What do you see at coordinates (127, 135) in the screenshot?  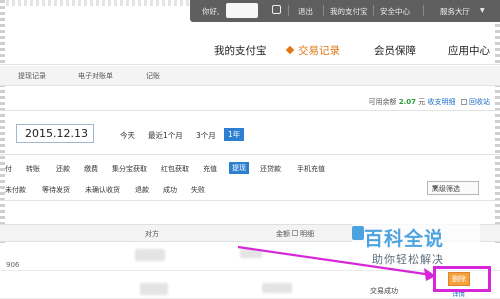 I see `range-today: 今天` at bounding box center [127, 135].